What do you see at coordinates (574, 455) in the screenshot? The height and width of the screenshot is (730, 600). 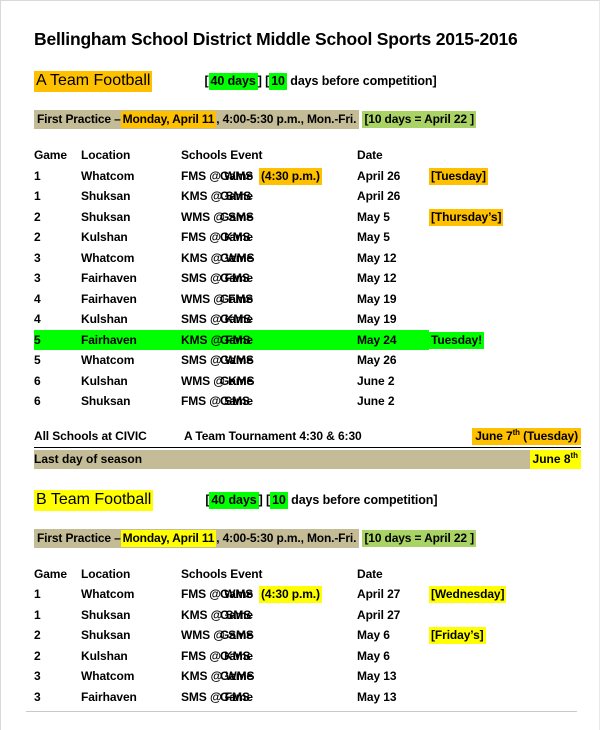 I see `last-day-date-ordinal: th` at bounding box center [574, 455].